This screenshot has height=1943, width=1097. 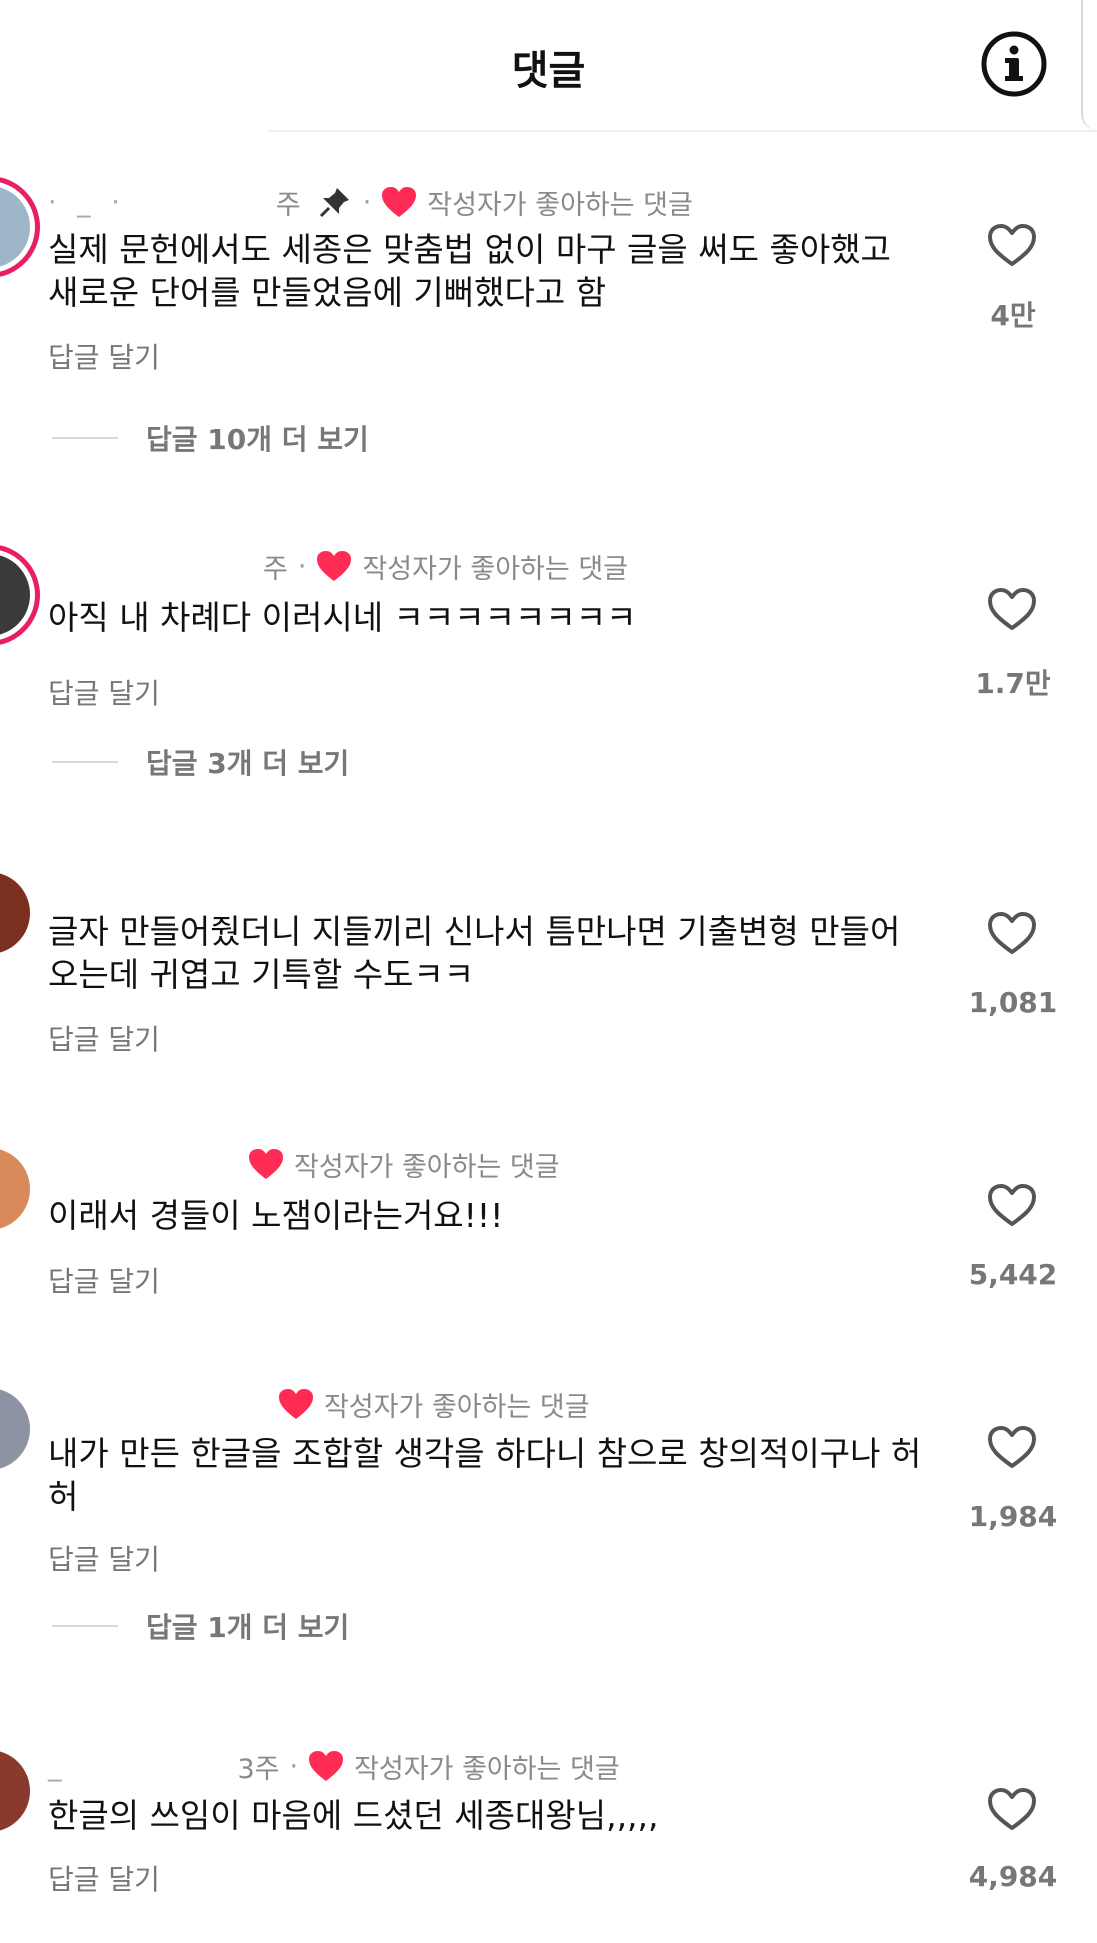 I want to click on sheet-edge, so click(x=1089, y=65).